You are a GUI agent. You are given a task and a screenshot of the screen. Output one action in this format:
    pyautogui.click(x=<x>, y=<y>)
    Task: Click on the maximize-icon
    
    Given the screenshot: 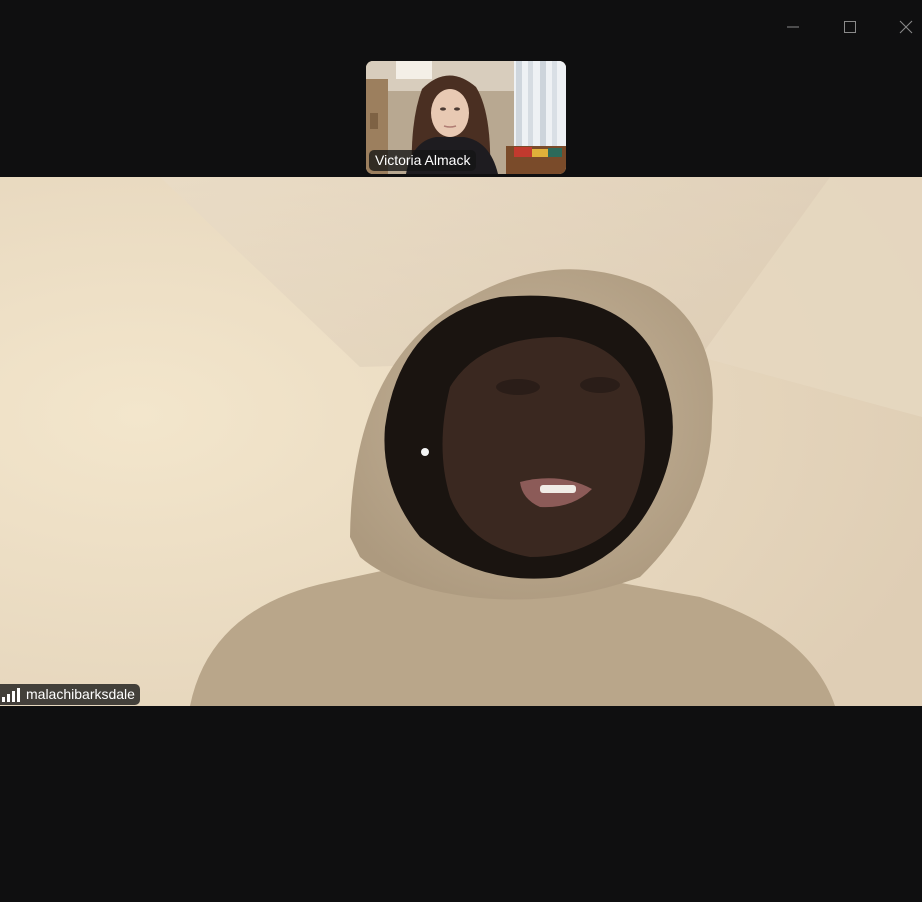 What is the action you would take?
    pyautogui.click(x=850, y=27)
    